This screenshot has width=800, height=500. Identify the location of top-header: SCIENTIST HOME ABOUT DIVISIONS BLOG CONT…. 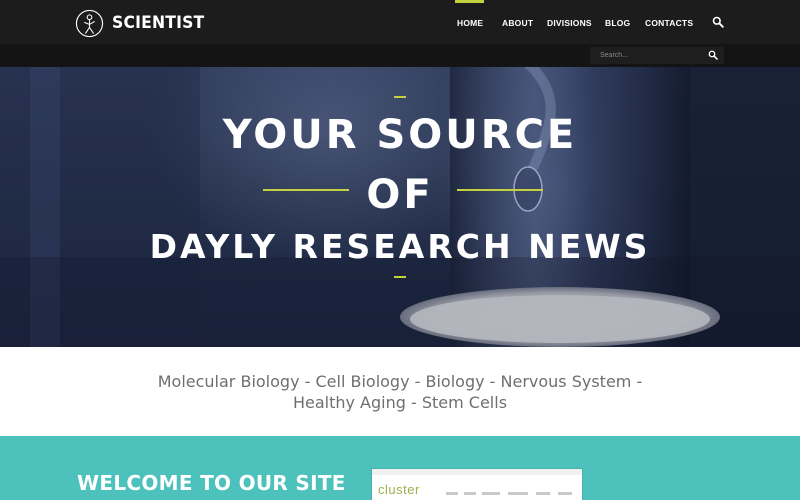
(400, 22).